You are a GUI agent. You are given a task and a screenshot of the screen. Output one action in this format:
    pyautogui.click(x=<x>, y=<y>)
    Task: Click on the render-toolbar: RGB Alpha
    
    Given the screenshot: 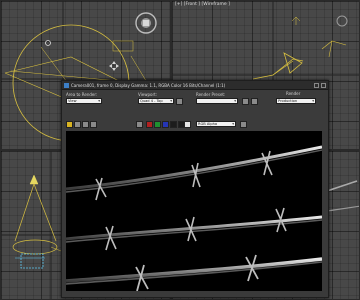 What is the action you would take?
    pyautogui.click(x=195, y=125)
    